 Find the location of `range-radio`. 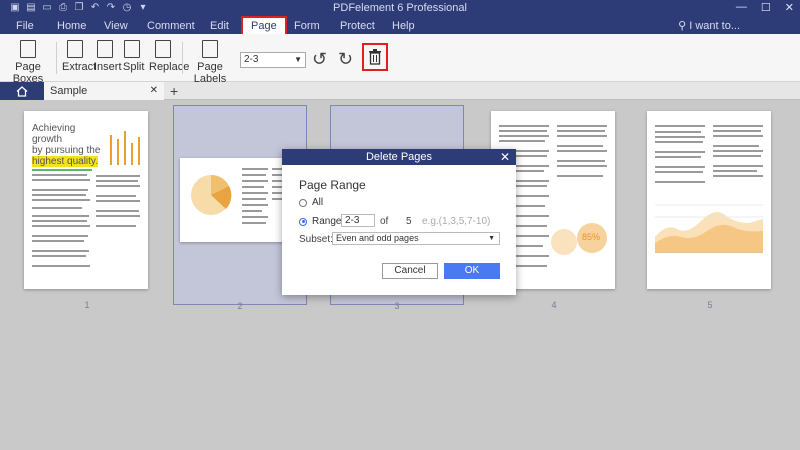

range-radio is located at coordinates (303, 221).